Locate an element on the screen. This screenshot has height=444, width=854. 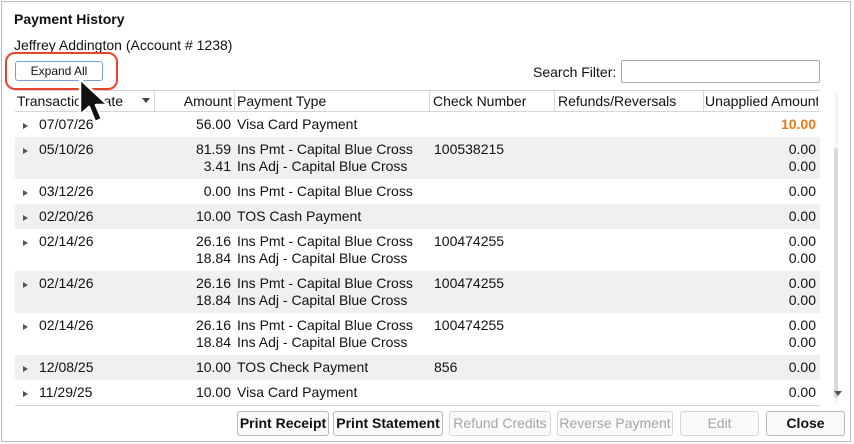
column-header-unapplied-amount: Unapplied Amount is located at coordinates (761, 101).